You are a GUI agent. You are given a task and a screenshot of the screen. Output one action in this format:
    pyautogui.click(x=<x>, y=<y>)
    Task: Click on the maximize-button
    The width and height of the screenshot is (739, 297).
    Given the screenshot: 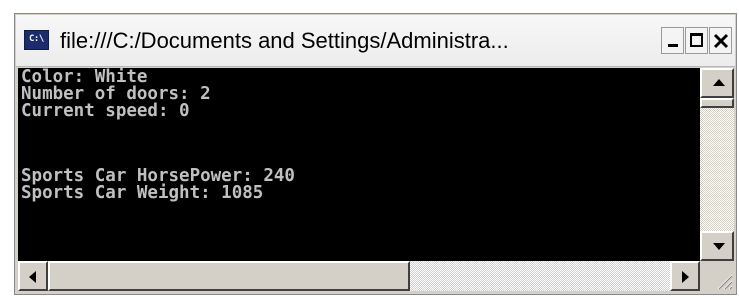 What is the action you would take?
    pyautogui.click(x=696, y=40)
    